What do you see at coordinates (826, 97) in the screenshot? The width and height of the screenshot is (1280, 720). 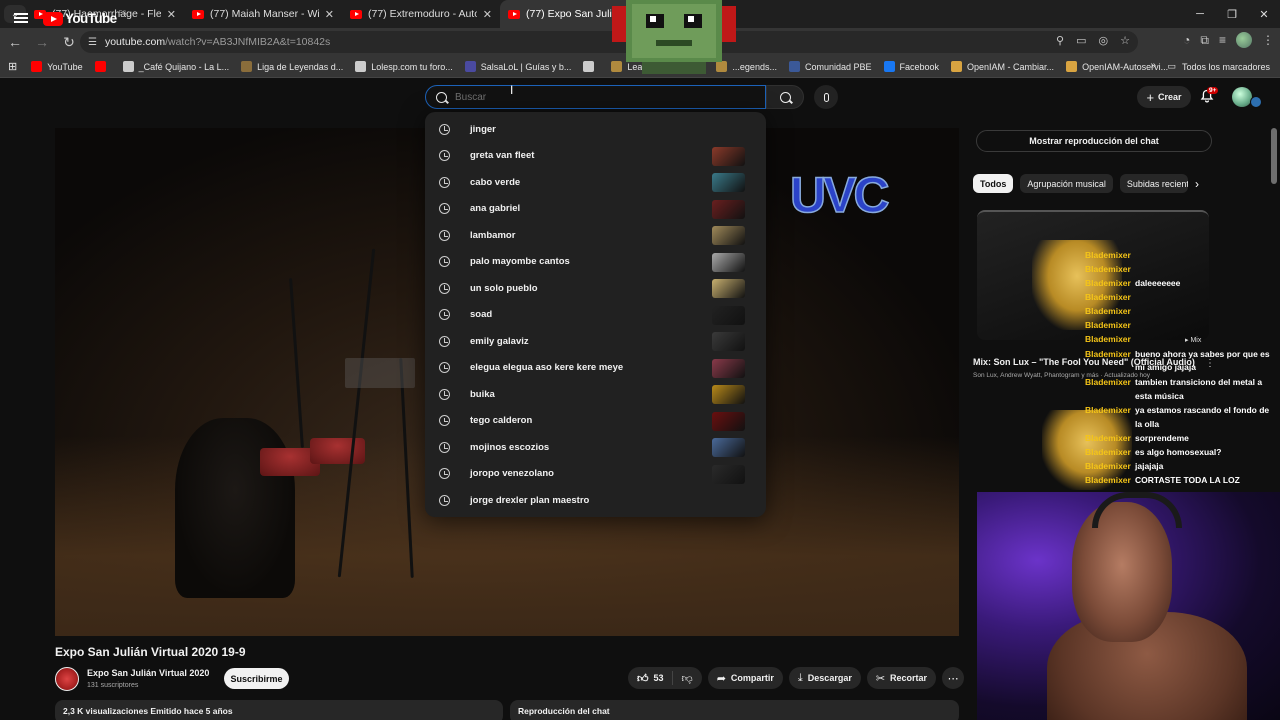 I see `voice-search-button` at bounding box center [826, 97].